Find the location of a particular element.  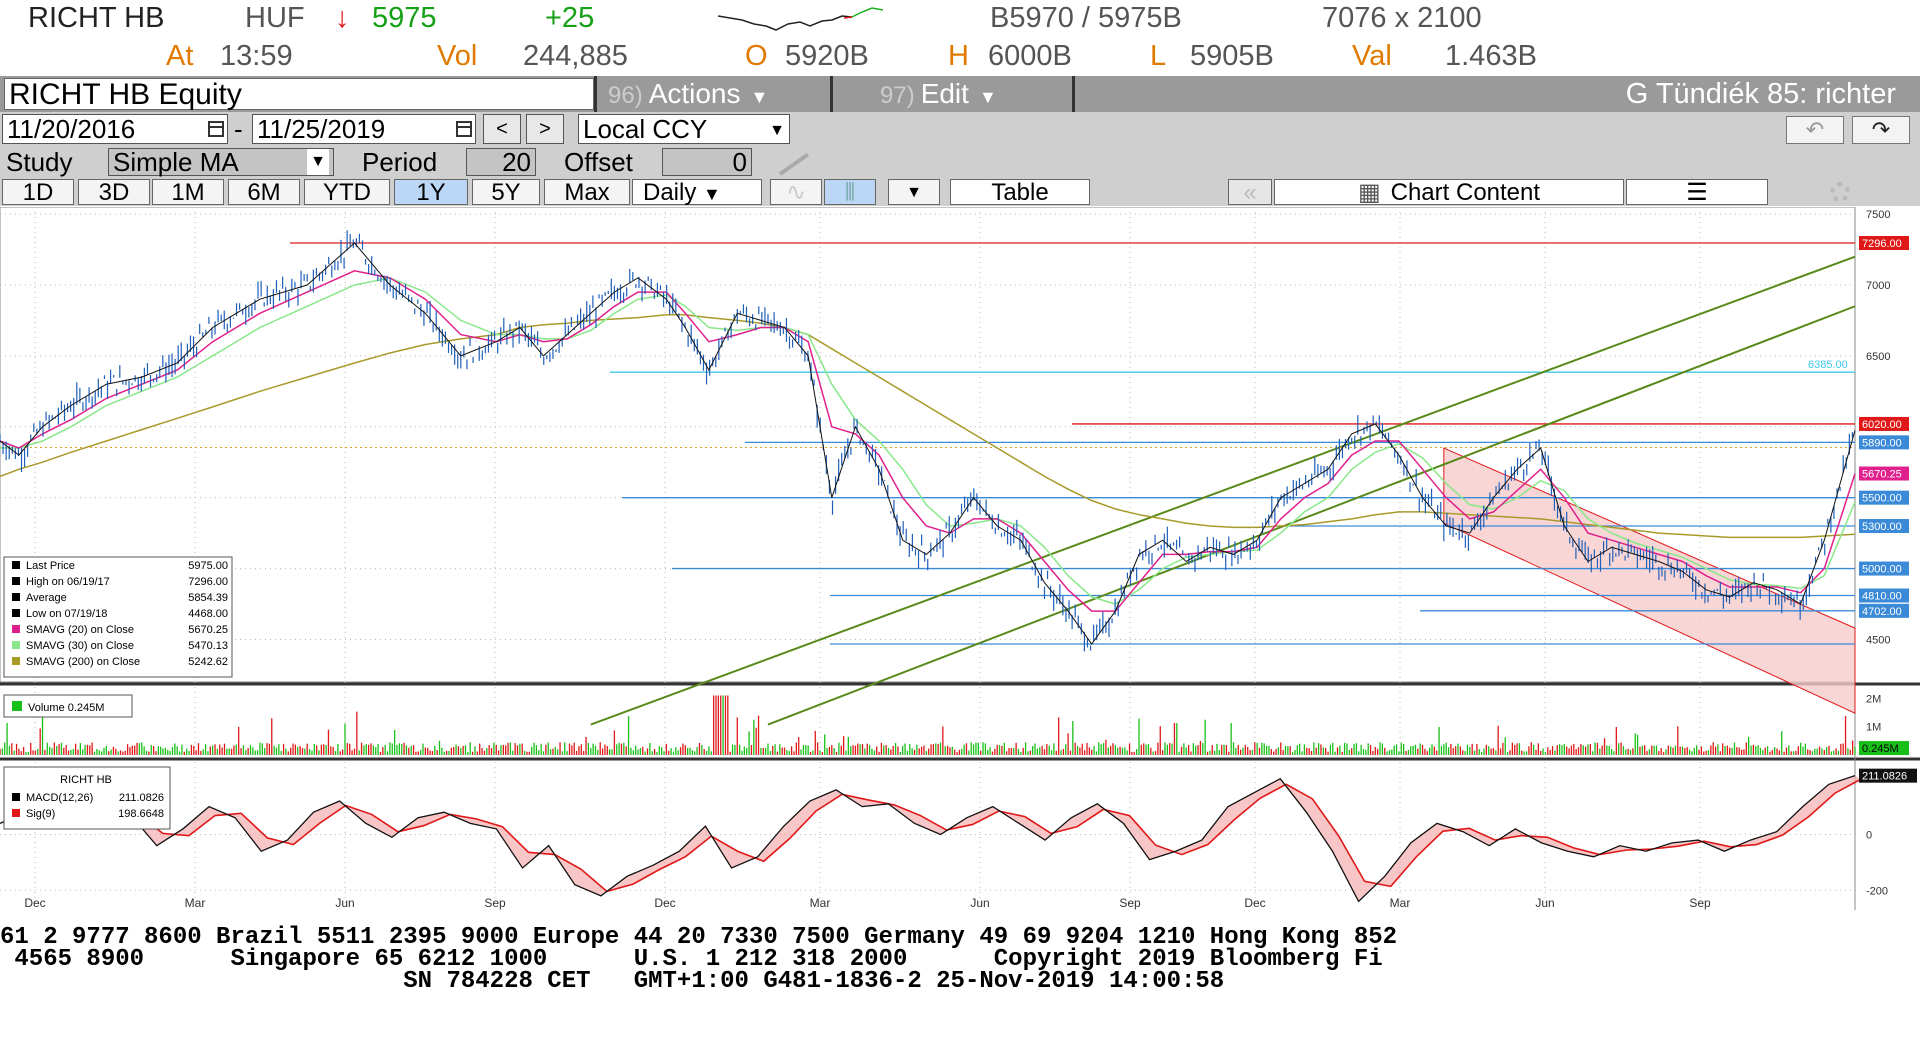

study-row: Study Simple MA ▼ Period 20 Offset 0 is located at coordinates (960, 162).